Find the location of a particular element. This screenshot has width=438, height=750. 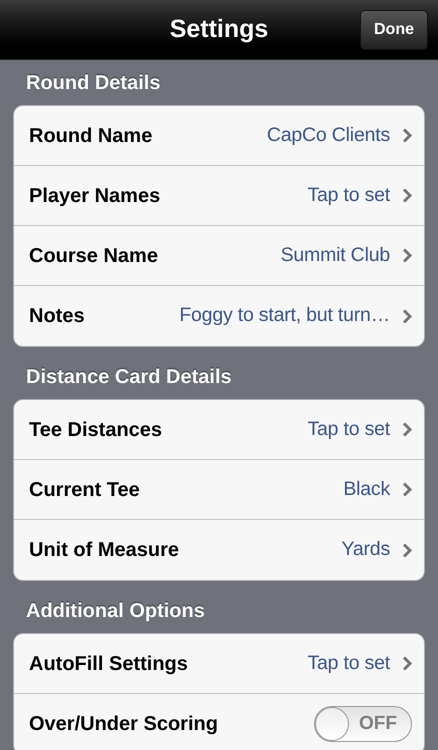

row-label: Round Name is located at coordinates (90, 136).